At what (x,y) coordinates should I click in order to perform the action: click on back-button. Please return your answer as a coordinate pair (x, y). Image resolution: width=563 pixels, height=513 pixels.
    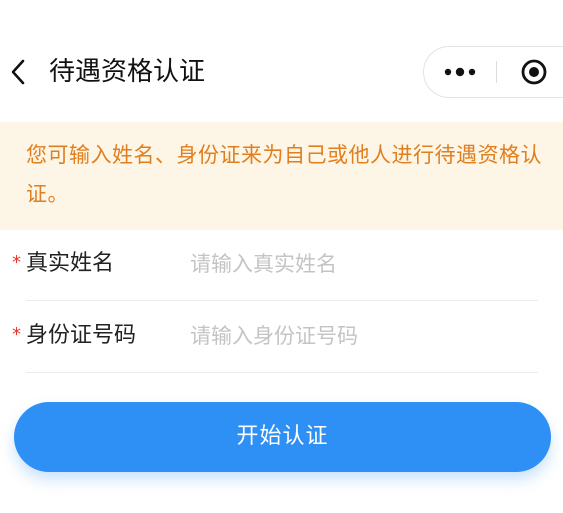
    Looking at the image, I should click on (18, 72).